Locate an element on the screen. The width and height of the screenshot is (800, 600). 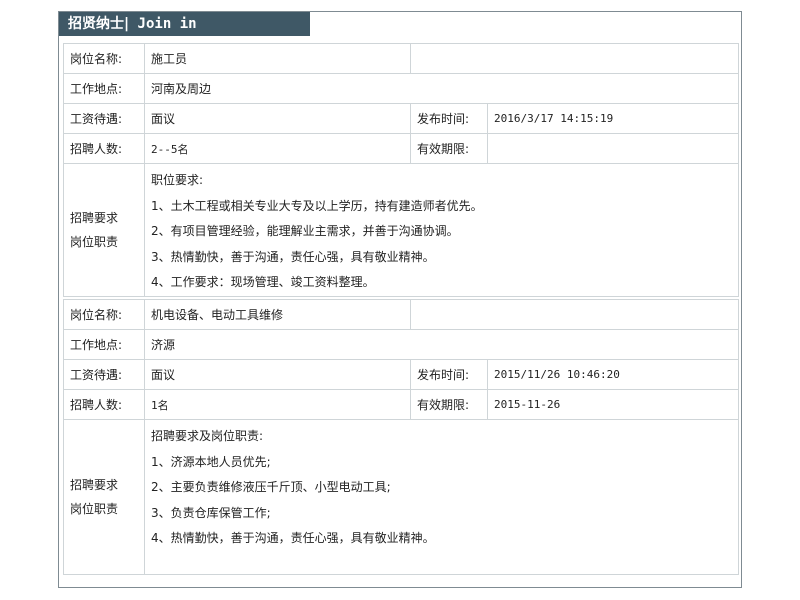
location-row: 工作地点: 河南及周边 is located at coordinates (401, 88).